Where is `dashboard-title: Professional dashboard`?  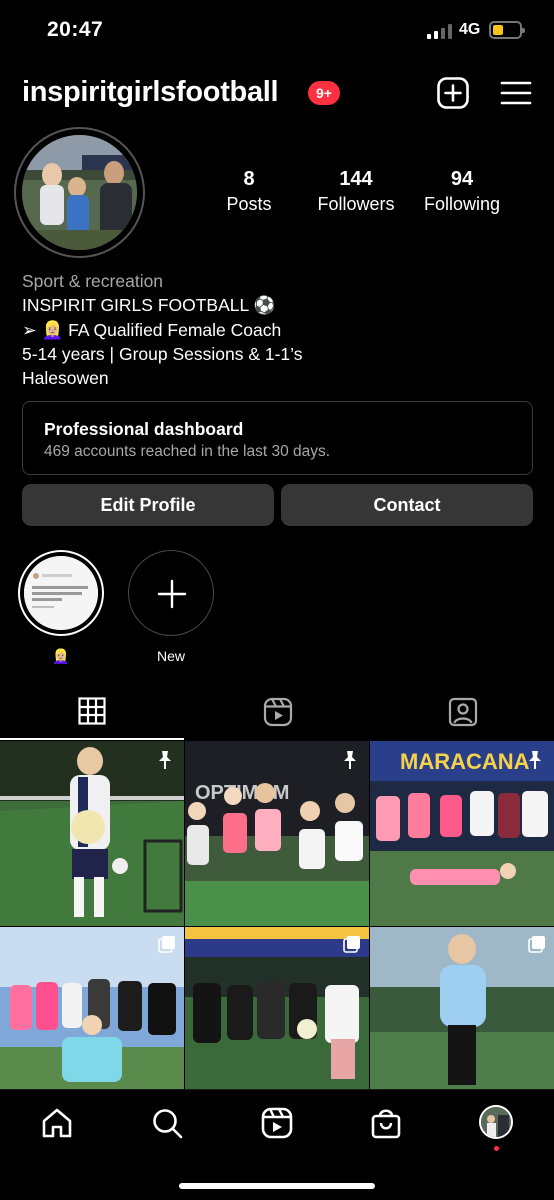
dashboard-title: Professional dashboard is located at coordinates (144, 429).